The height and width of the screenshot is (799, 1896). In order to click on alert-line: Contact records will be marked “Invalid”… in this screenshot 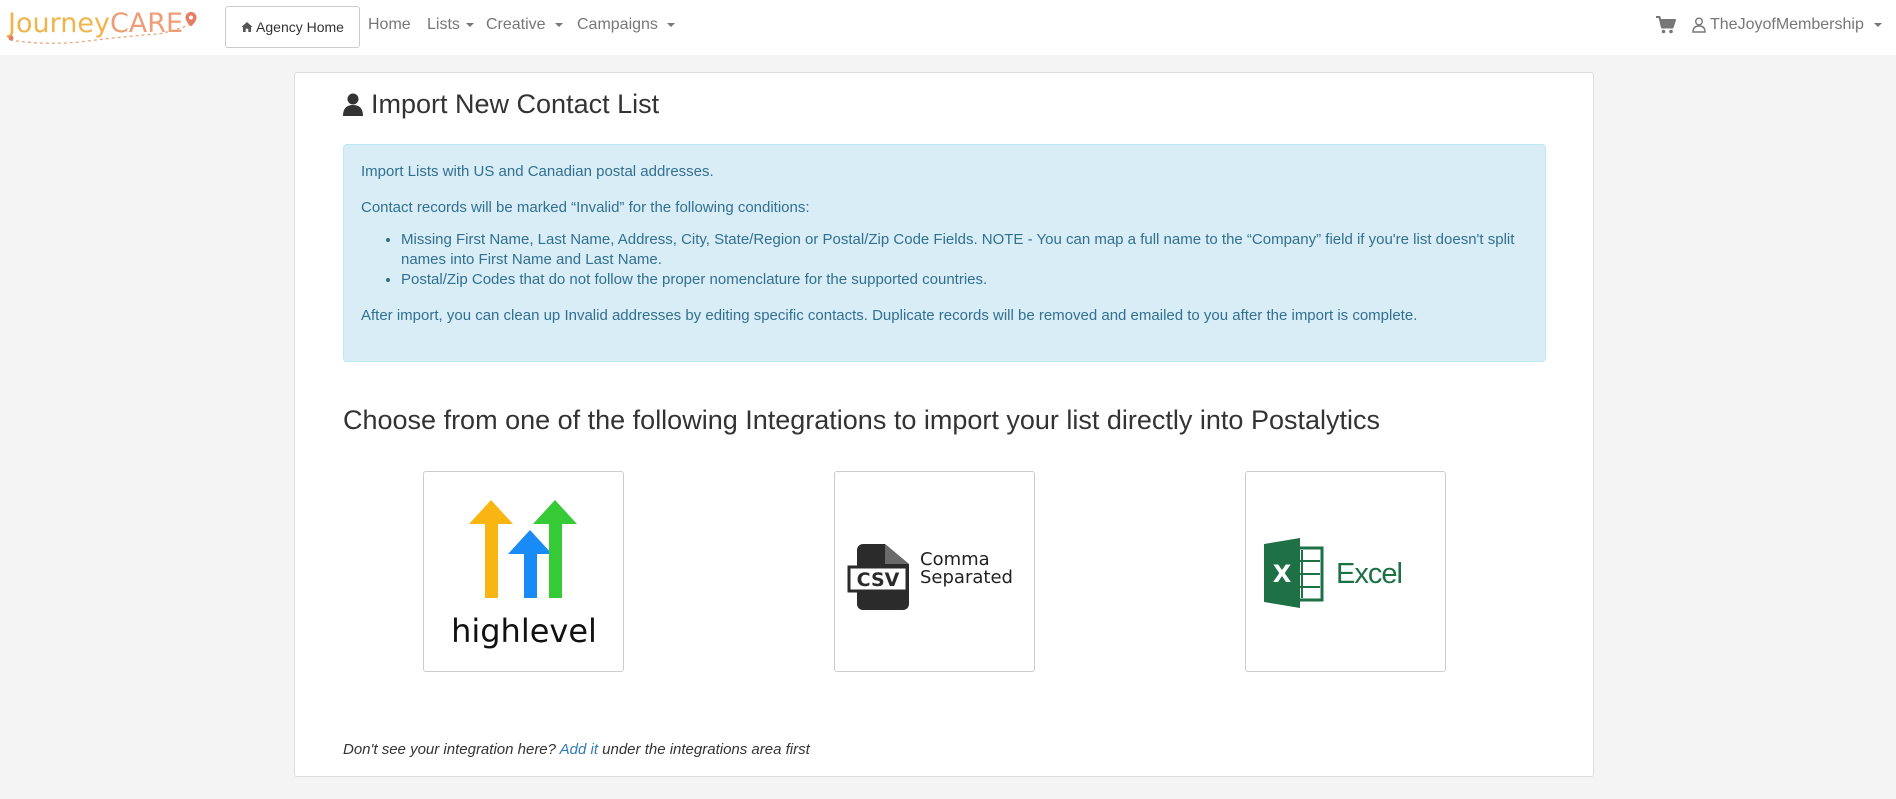, I will do `click(585, 207)`.